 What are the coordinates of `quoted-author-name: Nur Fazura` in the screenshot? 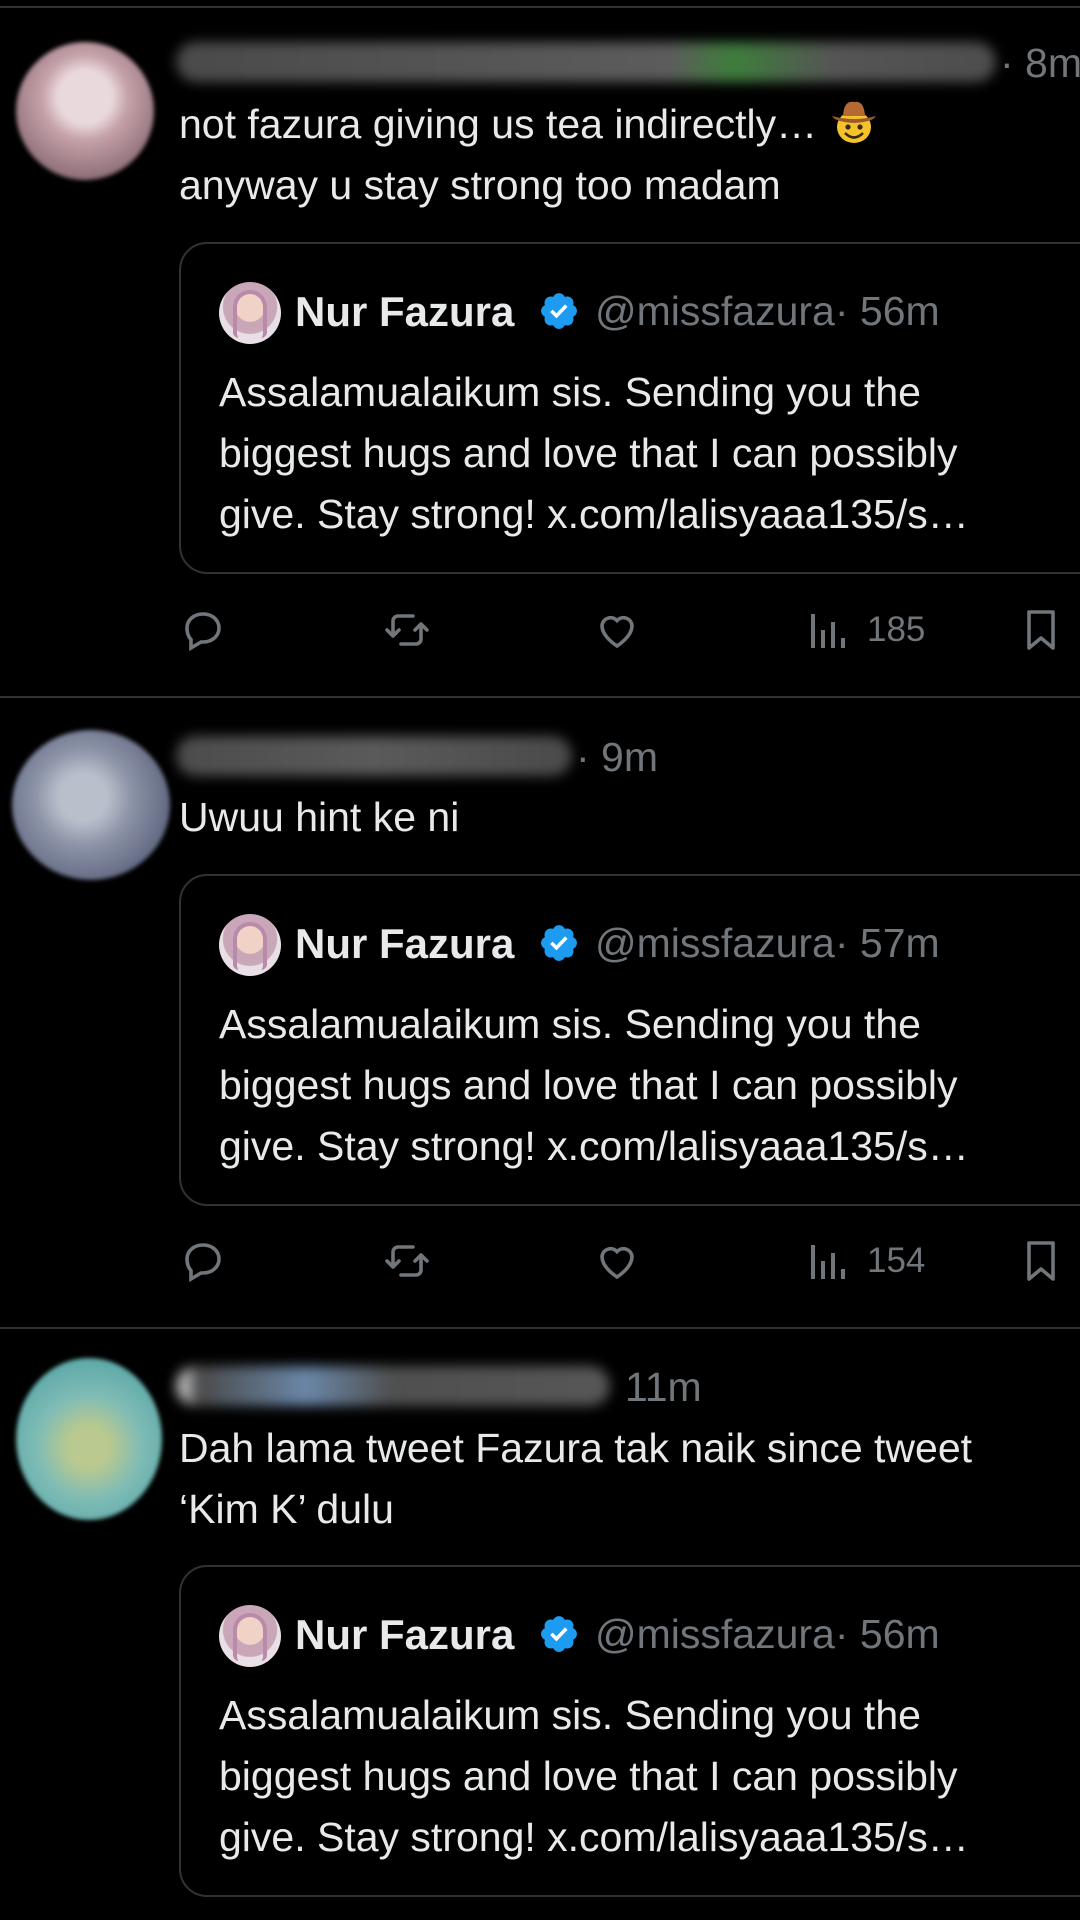 It's located at (404, 1635).